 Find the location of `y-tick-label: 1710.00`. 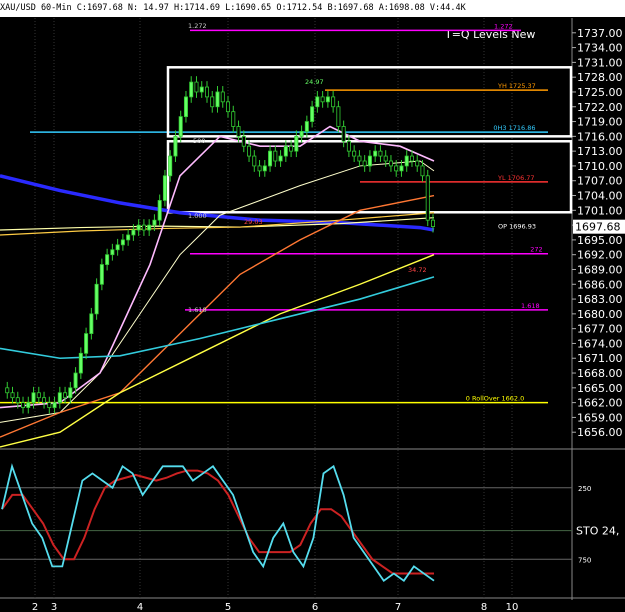

y-tick-label: 1710.00 is located at coordinates (600, 166).